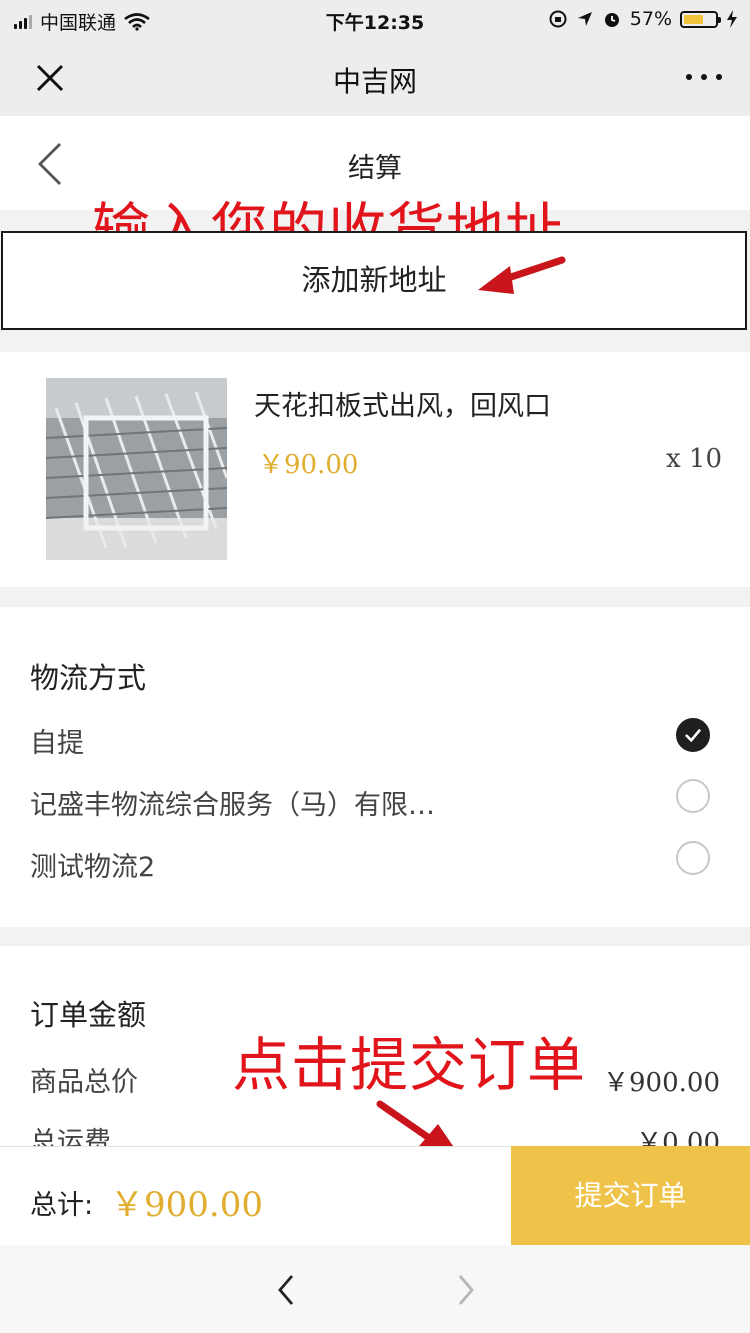 The image size is (750, 1333). What do you see at coordinates (732, 19) in the screenshot?
I see `charging-icon` at bounding box center [732, 19].